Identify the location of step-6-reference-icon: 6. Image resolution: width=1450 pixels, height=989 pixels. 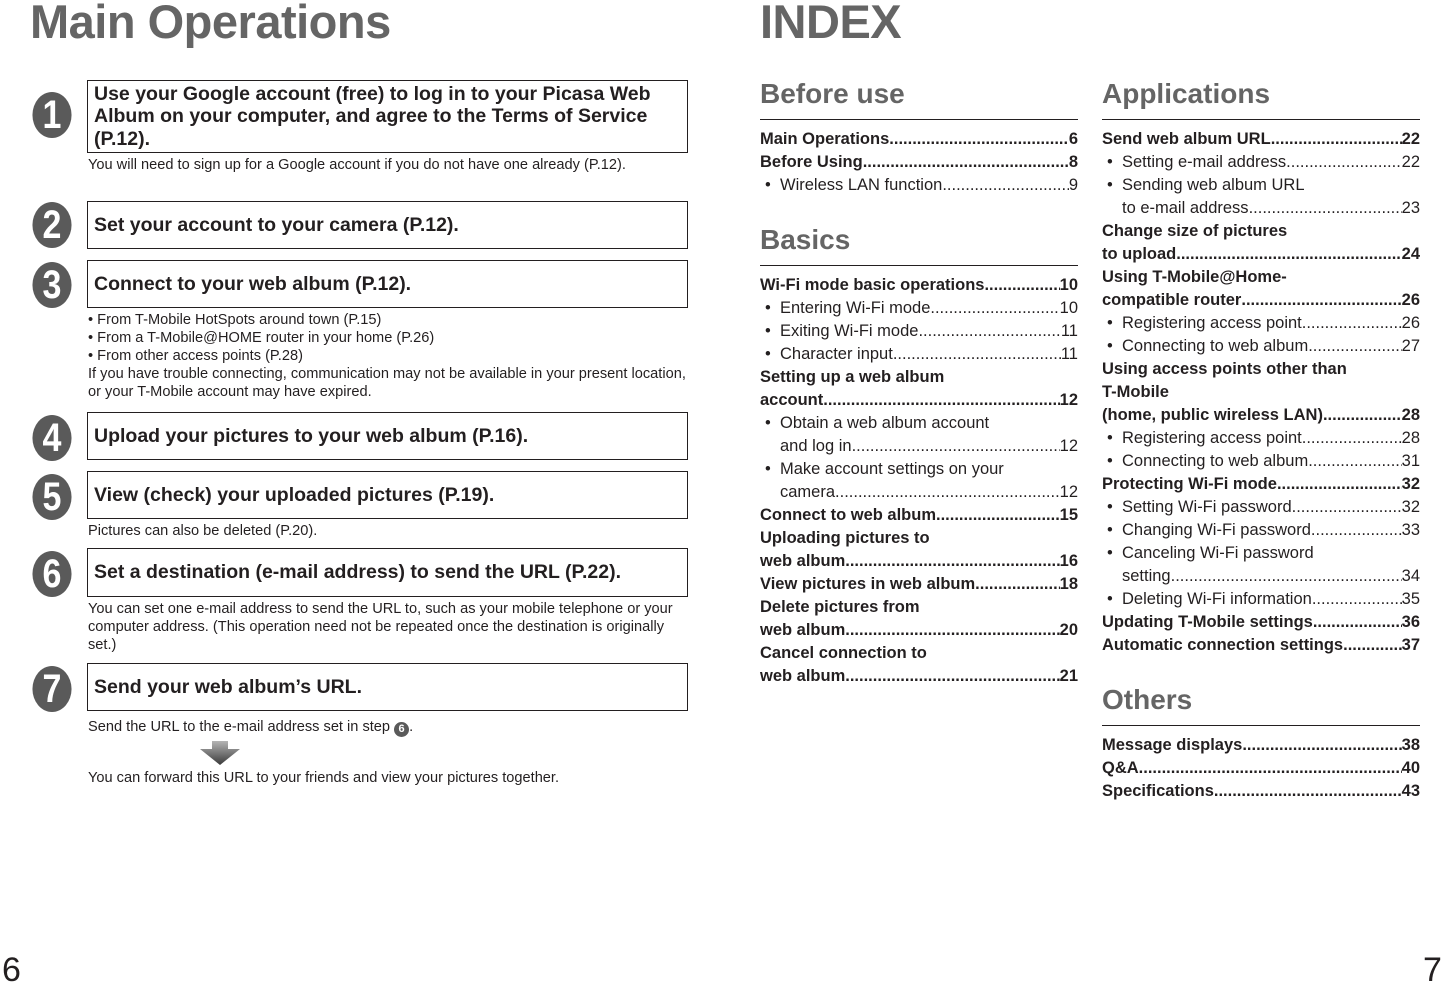
(402, 729).